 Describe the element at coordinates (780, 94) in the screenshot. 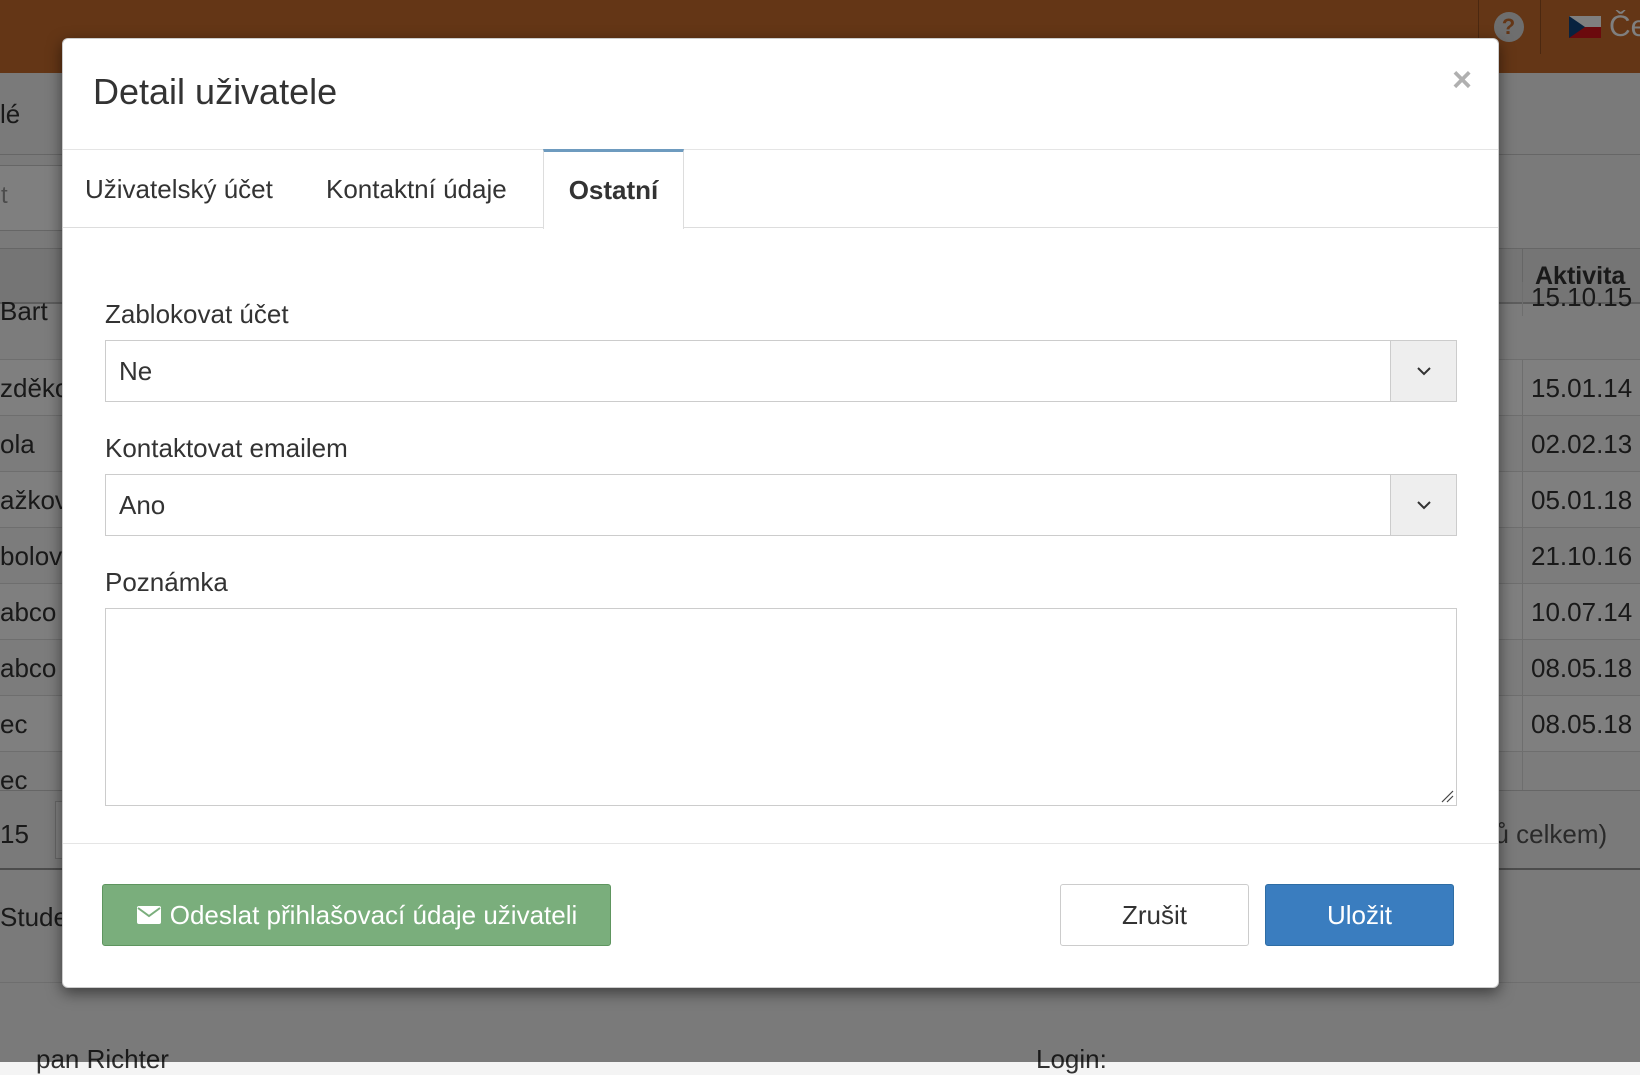

I see `modal-header: Detail uživatele ×` at that location.